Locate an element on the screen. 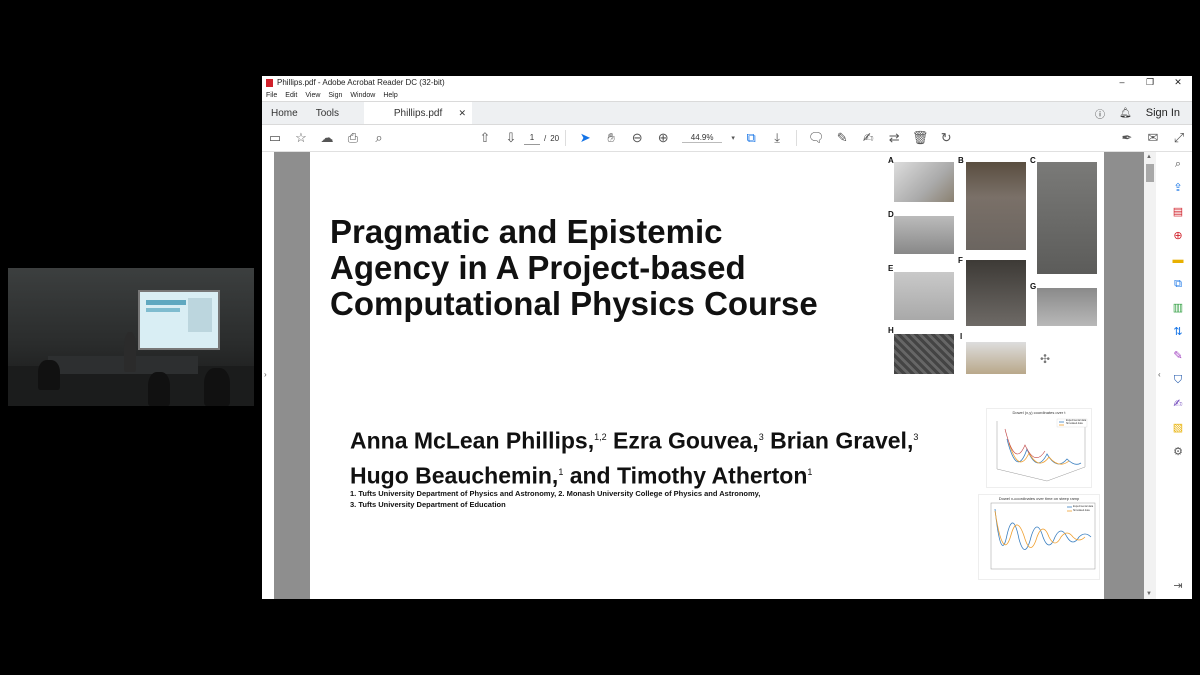  collapse-right-panel-icon: ‹ is located at coordinates (1159, 374).